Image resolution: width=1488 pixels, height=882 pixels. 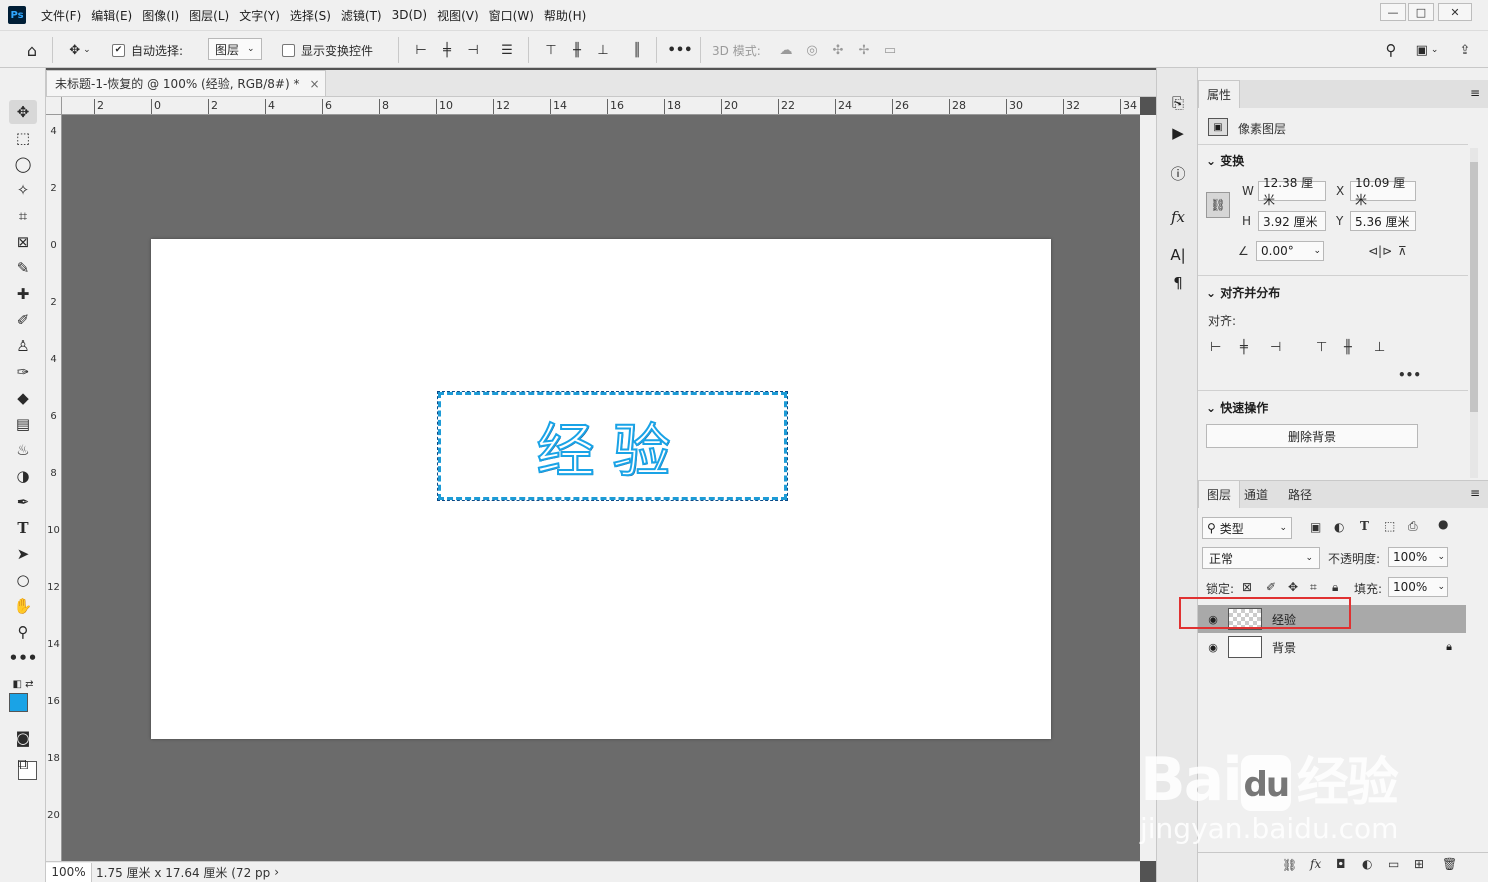 I want to click on 3d-orbit-icon: ☁, so click(x=786, y=50).